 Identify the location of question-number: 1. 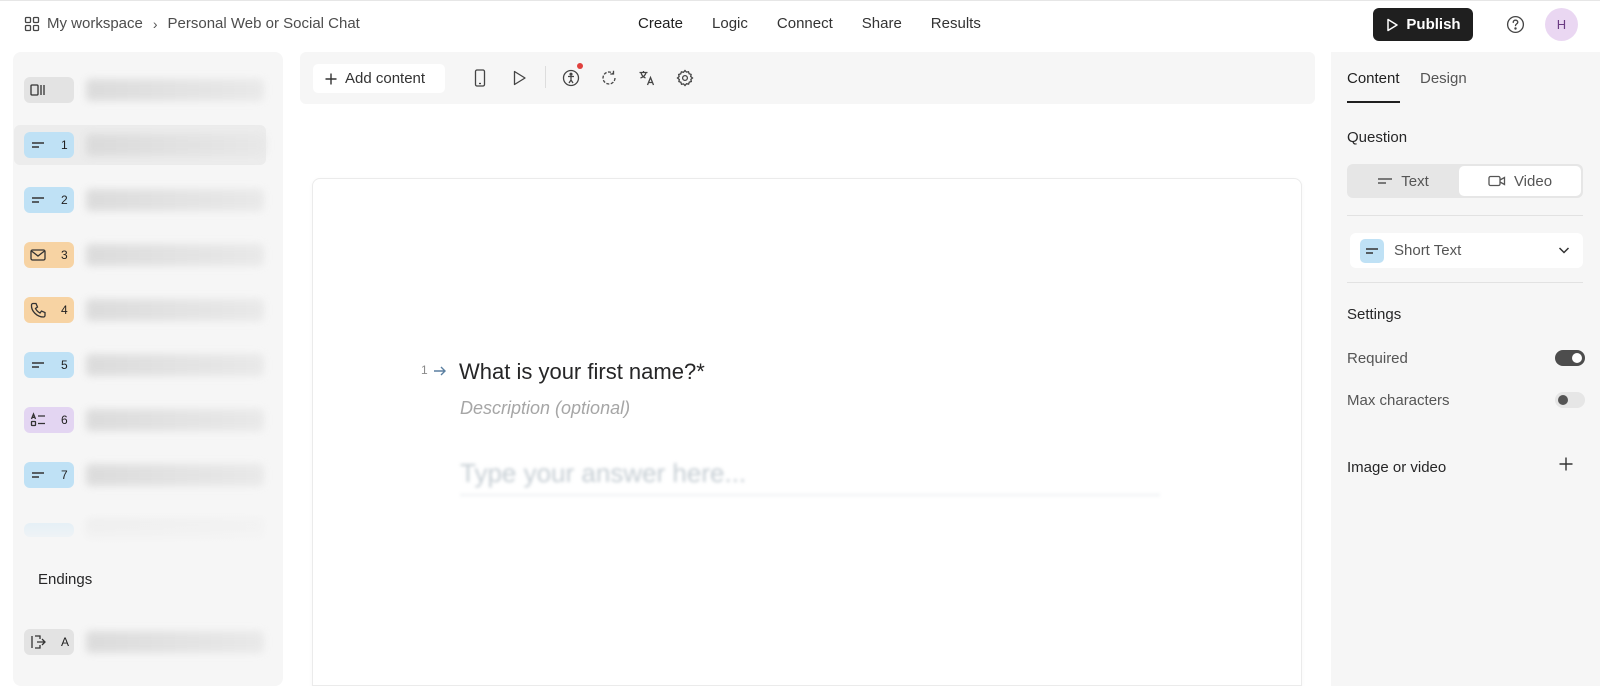
(64, 145).